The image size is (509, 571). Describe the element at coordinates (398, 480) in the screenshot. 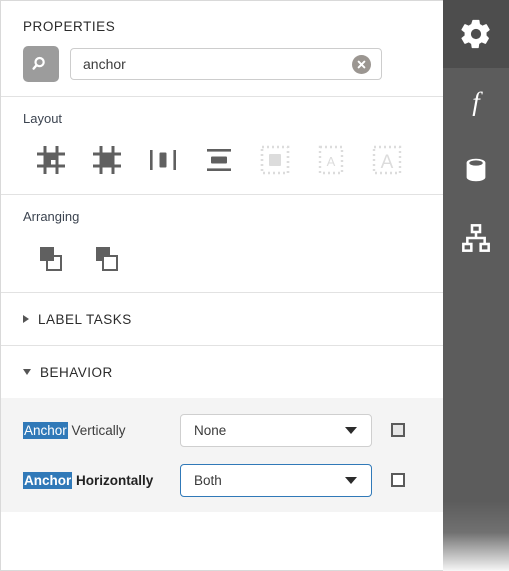

I see `checkbox-anchor-horizontally` at that location.